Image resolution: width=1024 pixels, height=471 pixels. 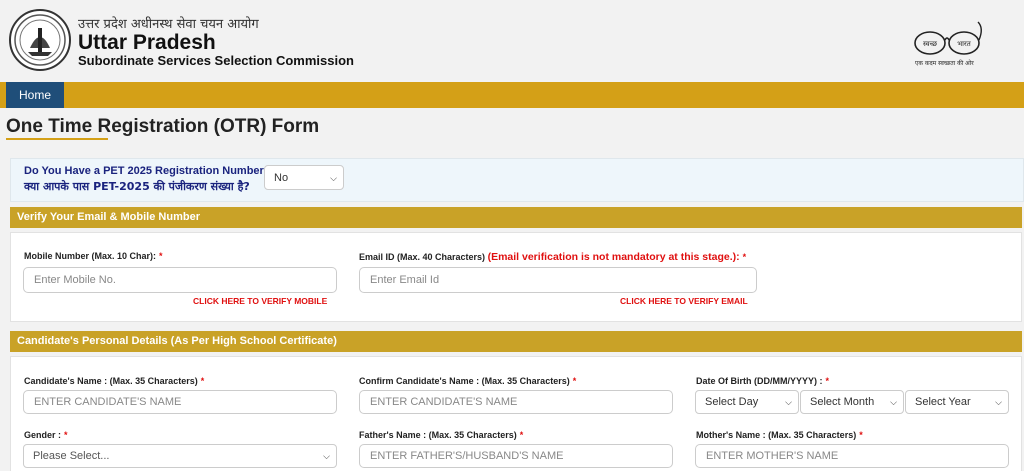 I want to click on dob-month-value: Select Month, so click(x=842, y=402).